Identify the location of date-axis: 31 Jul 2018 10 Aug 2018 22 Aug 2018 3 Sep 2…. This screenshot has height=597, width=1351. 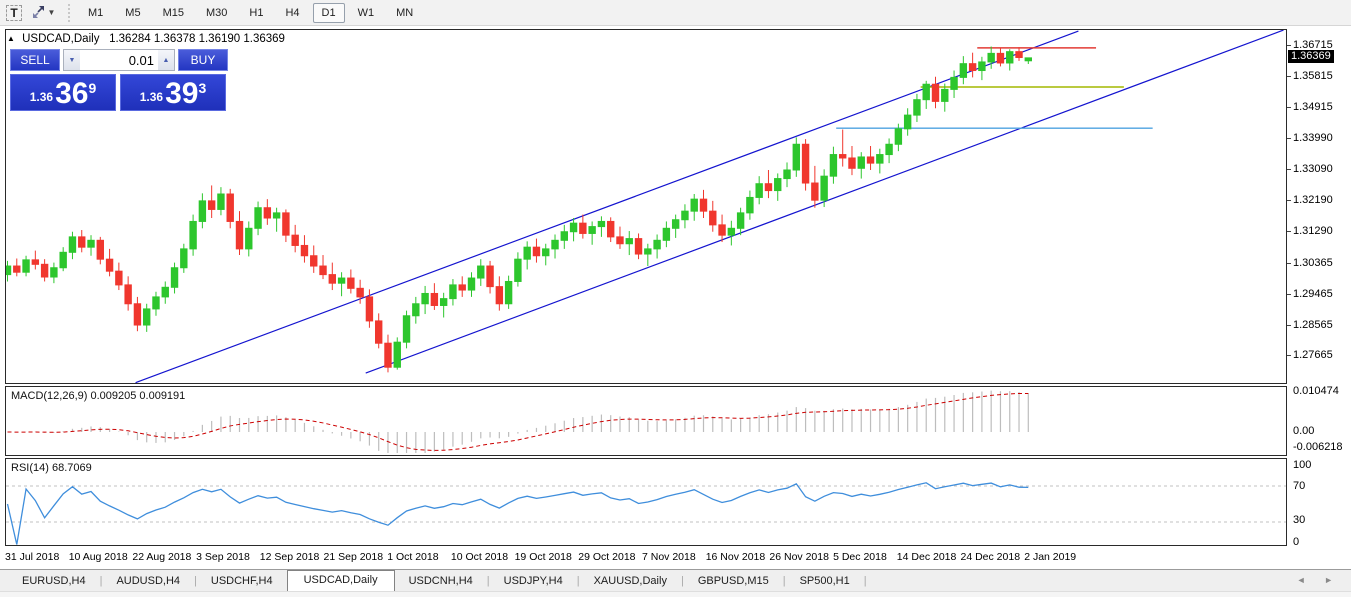
(646, 559).